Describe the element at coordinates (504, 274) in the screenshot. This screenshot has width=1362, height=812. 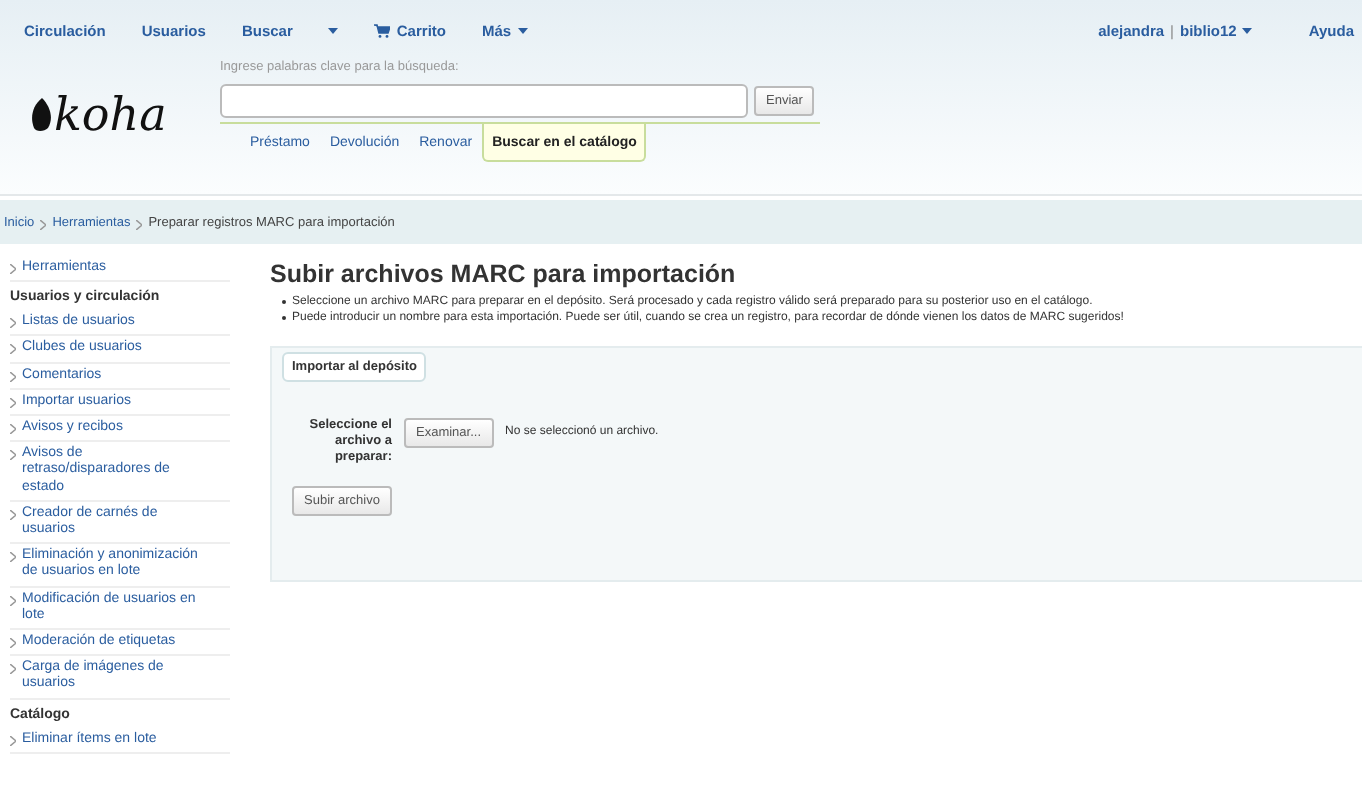
I see `page-title: Subir archivos MARC para importación` at that location.